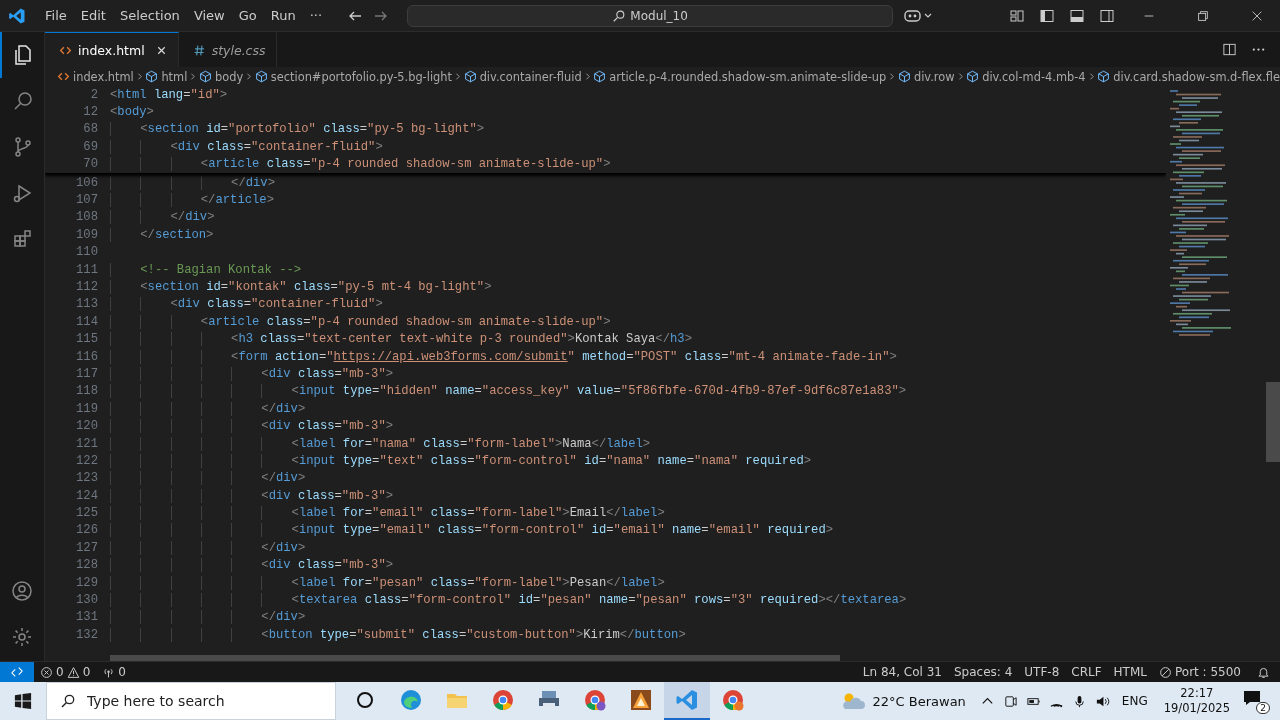 The width and height of the screenshot is (1280, 720). Describe the element at coordinates (86, 460) in the screenshot. I see `line-number: 122` at that location.